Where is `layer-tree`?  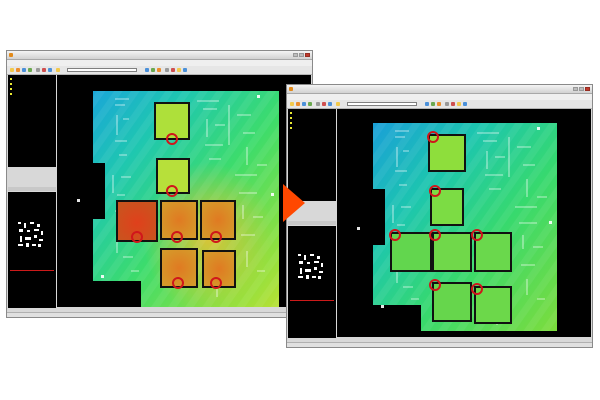
layer-tree is located at coordinates (32, 121).